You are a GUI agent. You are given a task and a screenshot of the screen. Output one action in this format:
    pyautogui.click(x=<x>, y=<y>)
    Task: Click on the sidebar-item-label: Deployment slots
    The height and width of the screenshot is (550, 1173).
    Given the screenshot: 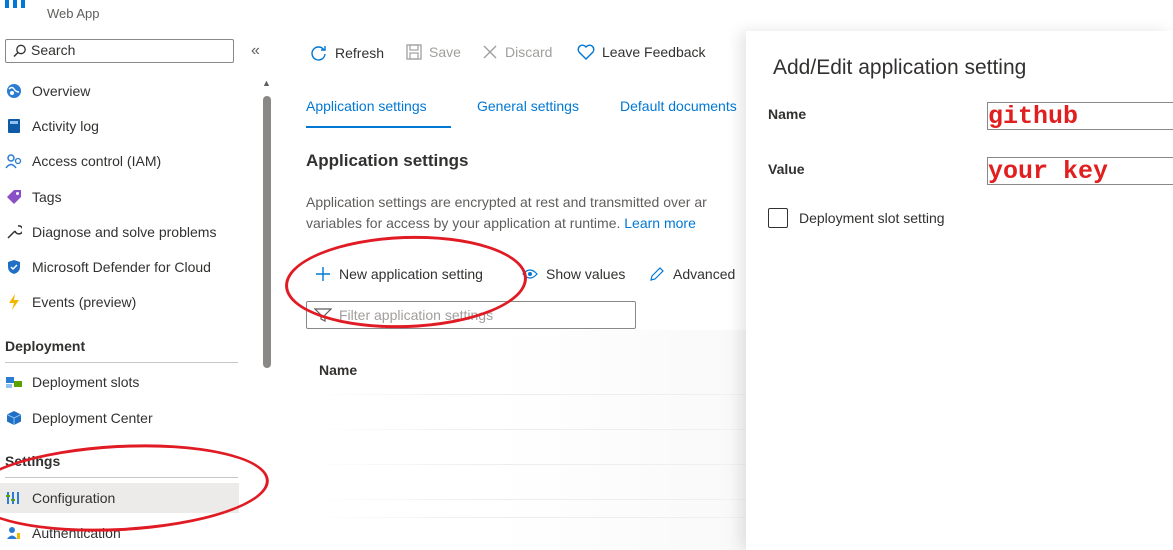 What is the action you would take?
    pyautogui.click(x=86, y=382)
    